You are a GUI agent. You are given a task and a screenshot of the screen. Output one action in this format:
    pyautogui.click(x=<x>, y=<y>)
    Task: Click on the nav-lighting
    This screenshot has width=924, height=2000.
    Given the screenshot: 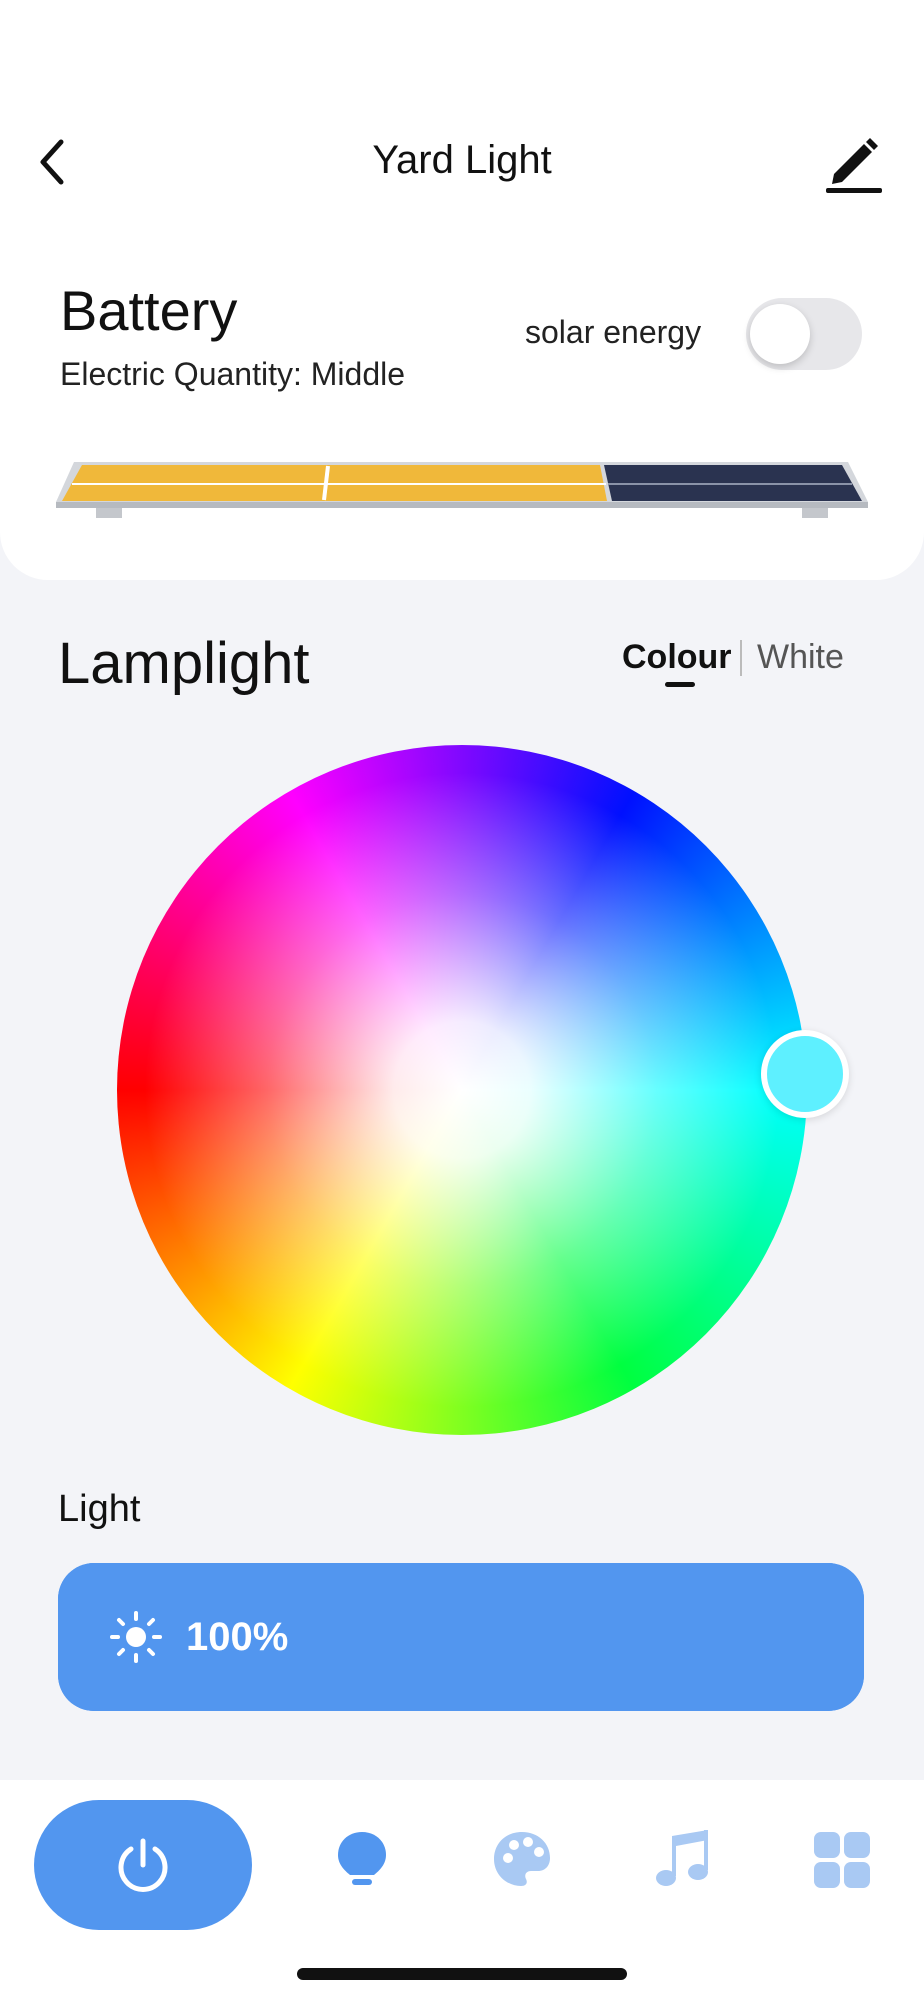 What is the action you would take?
    pyautogui.click(x=362, y=1860)
    